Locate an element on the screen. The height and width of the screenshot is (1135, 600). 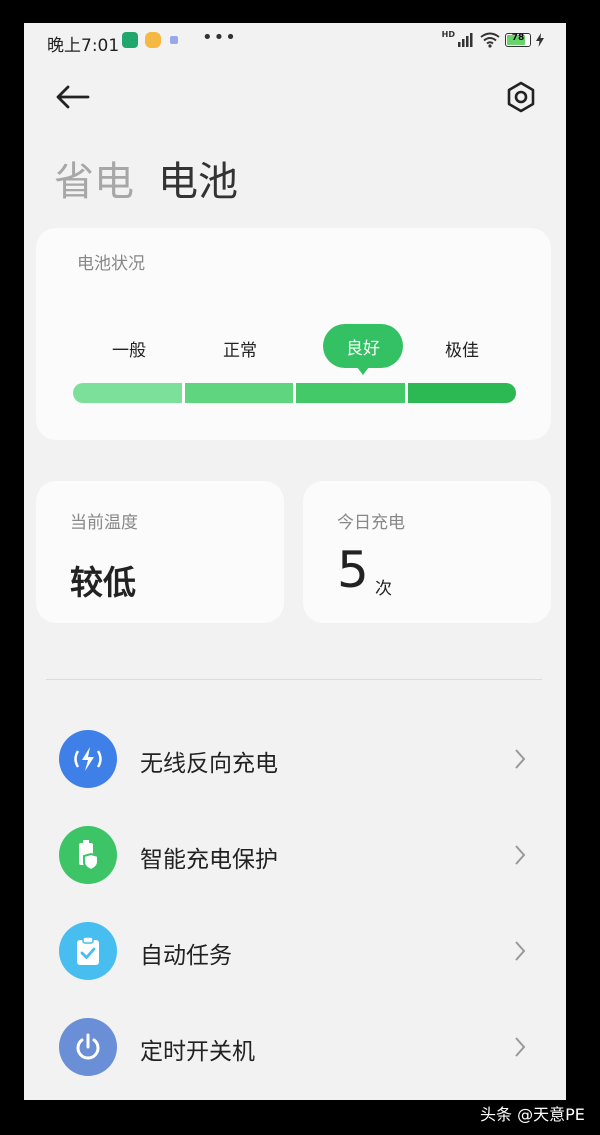
charges-label: 今日充电 is located at coordinates (371, 523).